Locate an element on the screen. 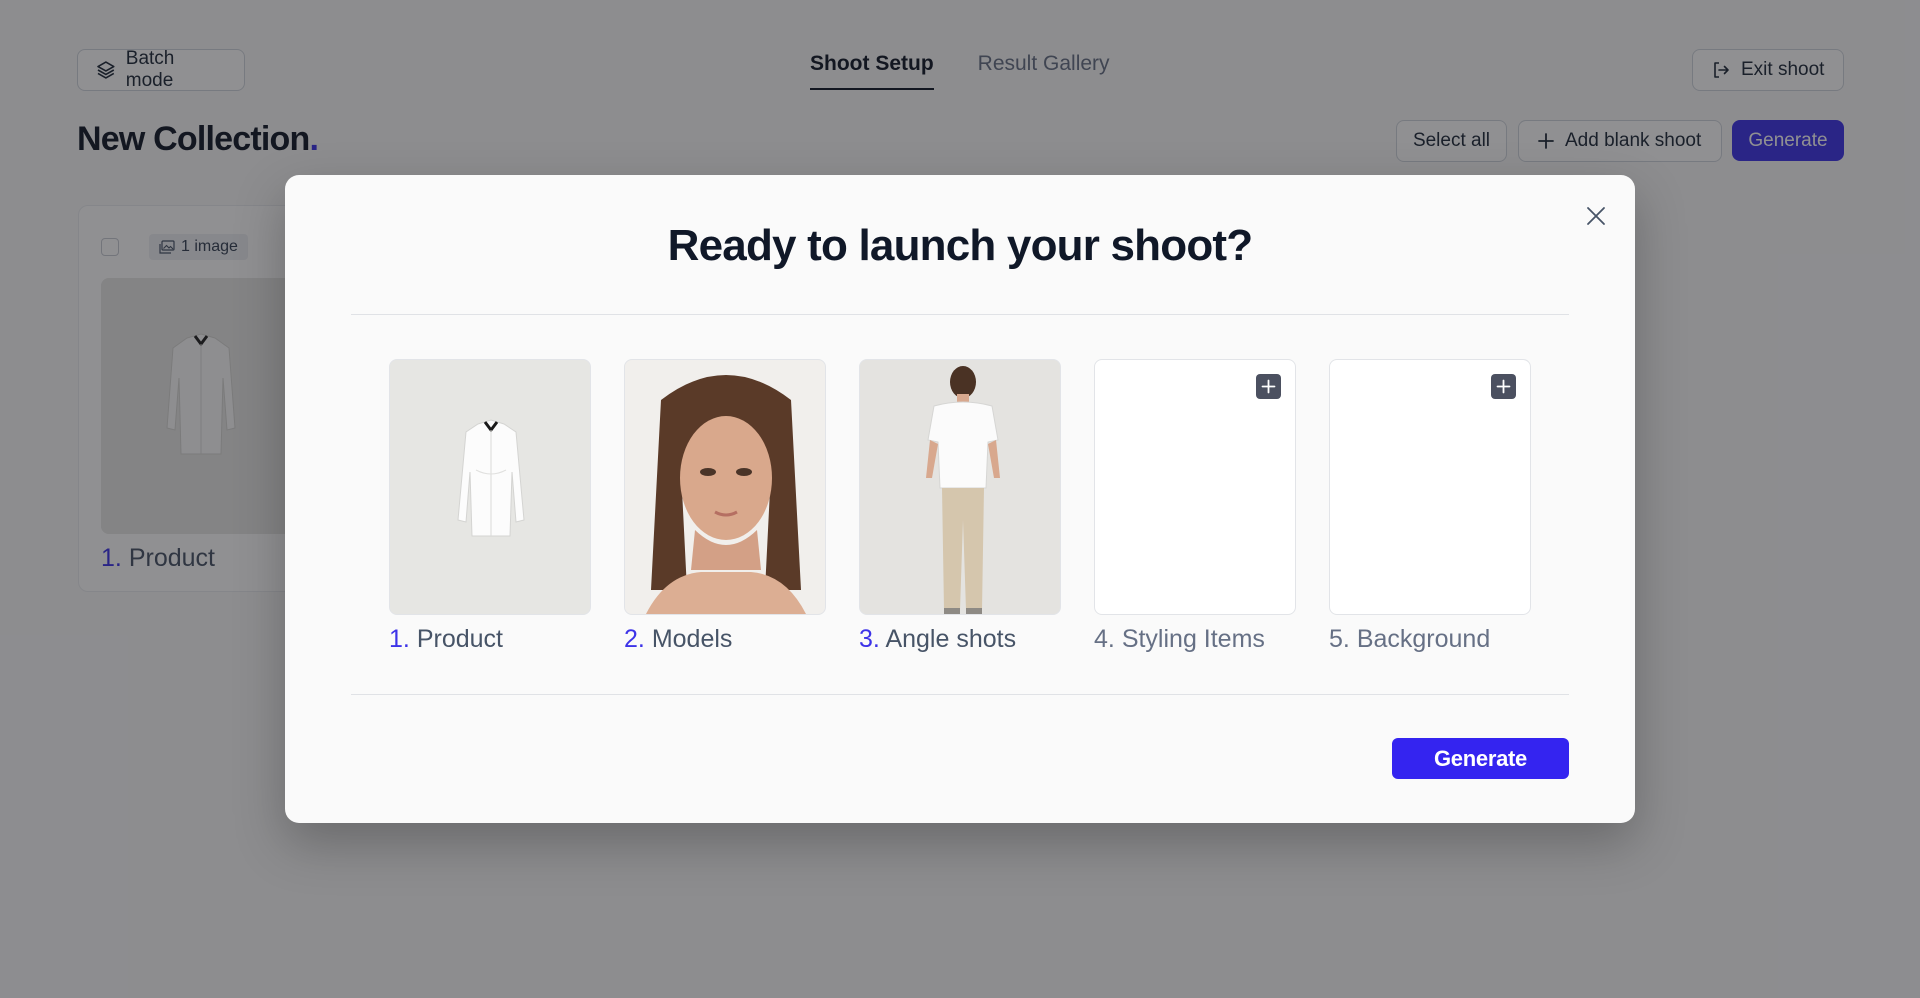 The width and height of the screenshot is (1920, 998). step-models: 2. Models is located at coordinates (725, 506).